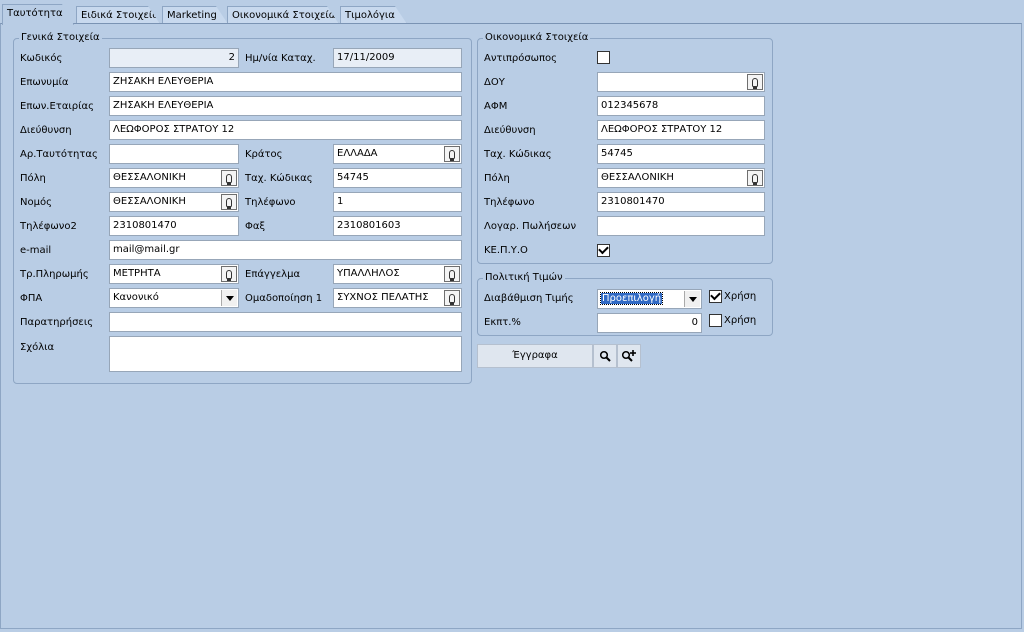  What do you see at coordinates (629, 356) in the screenshot?
I see `search-add-icon` at bounding box center [629, 356].